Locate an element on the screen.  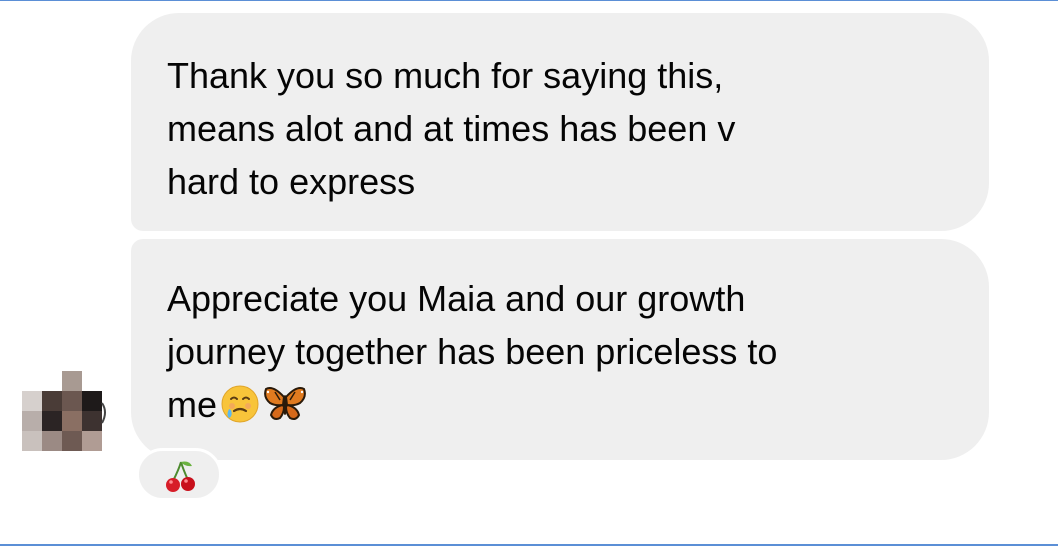
smiling-face-with-tear-icon is located at coordinates (240, 404).